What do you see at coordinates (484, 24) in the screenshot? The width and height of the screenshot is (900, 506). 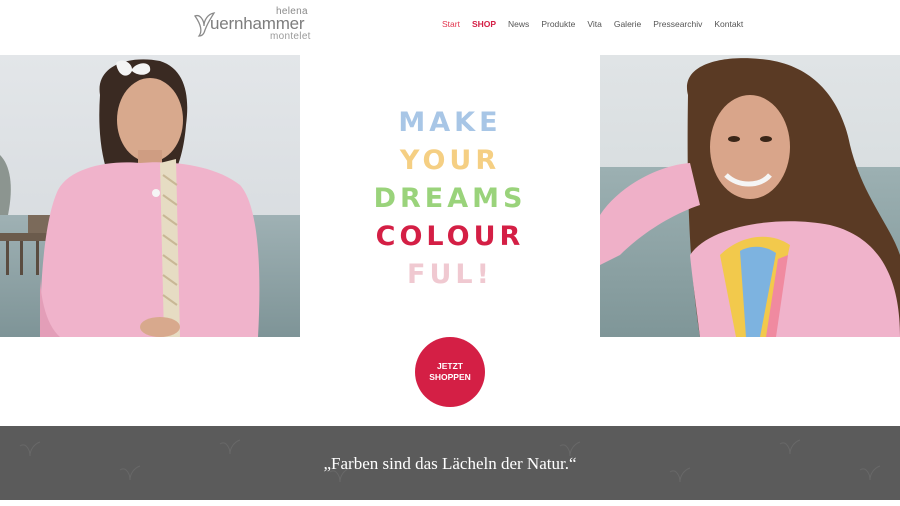 I see `nav-item-shop: SHOP` at bounding box center [484, 24].